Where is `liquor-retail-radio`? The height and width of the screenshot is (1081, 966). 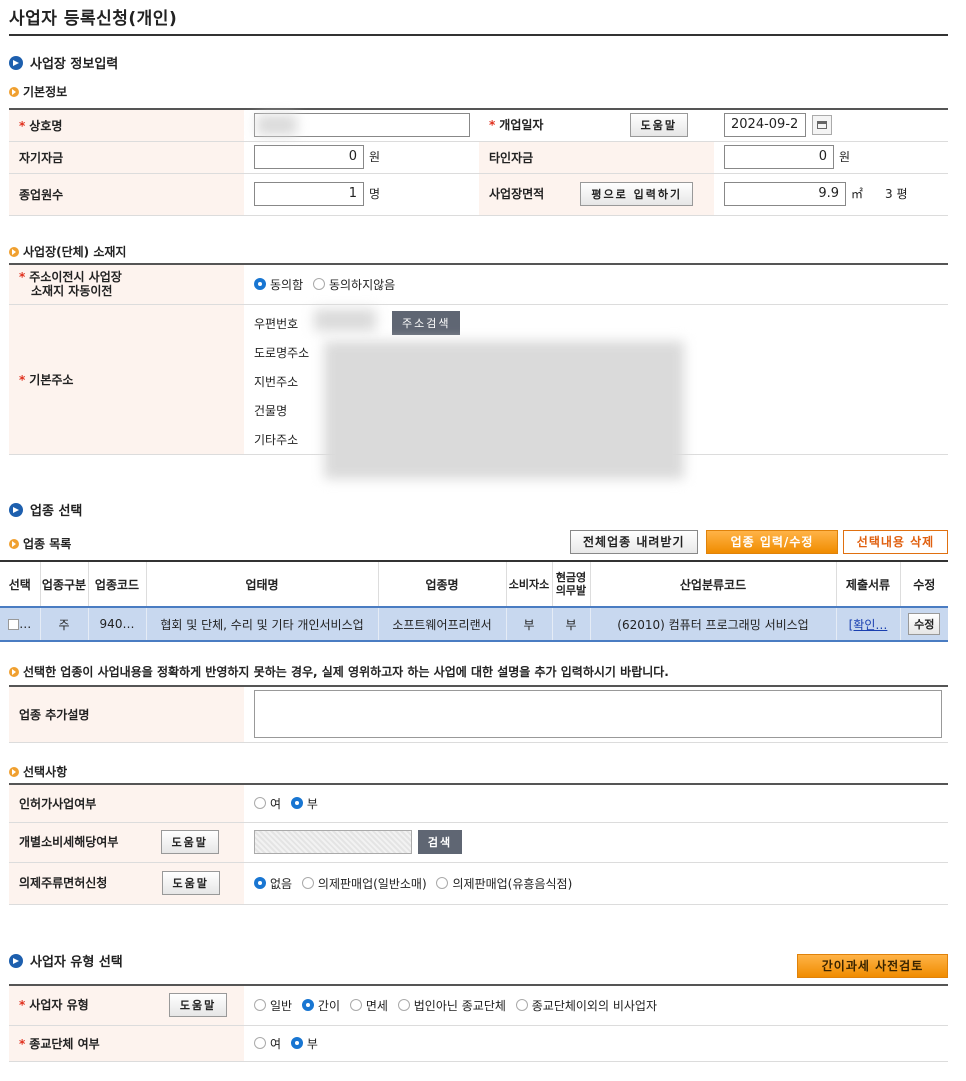
liquor-retail-radio is located at coordinates (307, 883).